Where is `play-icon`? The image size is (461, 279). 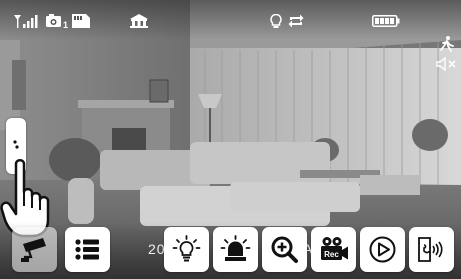
play-icon is located at coordinates (382, 249).